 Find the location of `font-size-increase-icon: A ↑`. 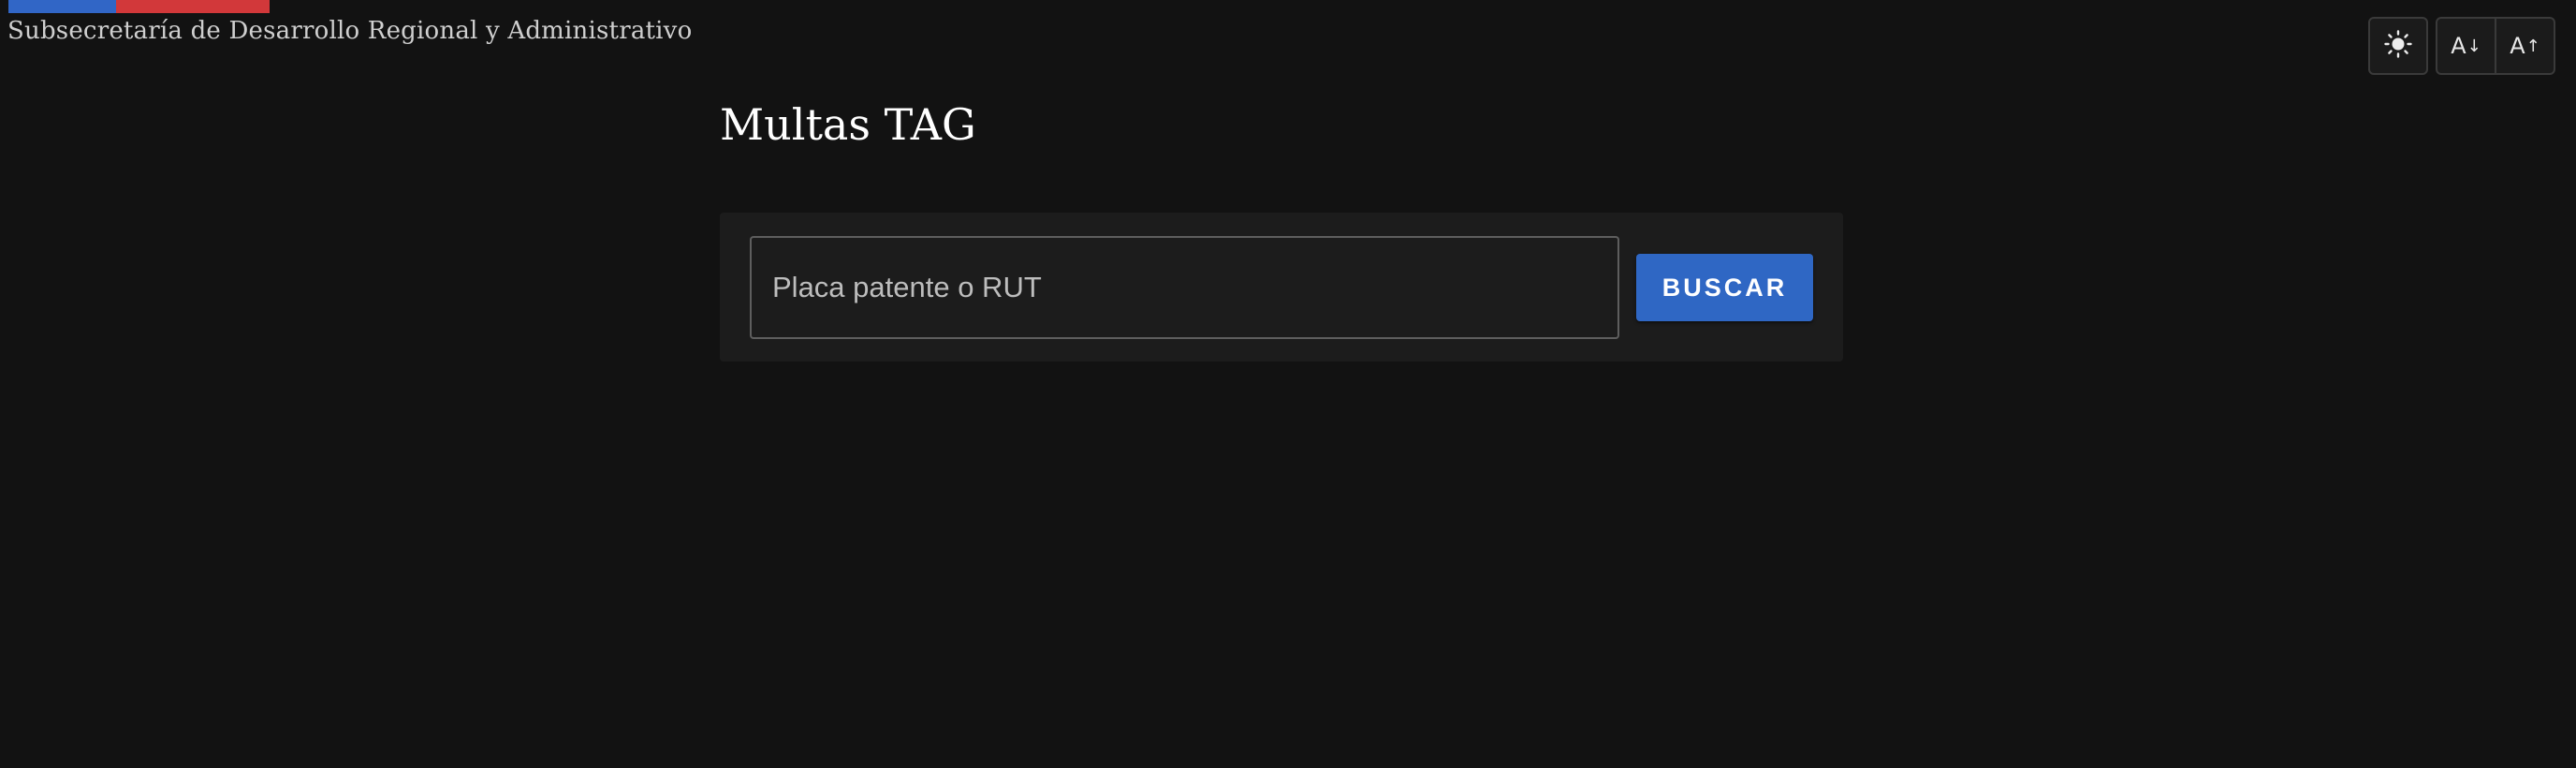

font-size-increase-icon: A ↑ is located at coordinates (2525, 46).